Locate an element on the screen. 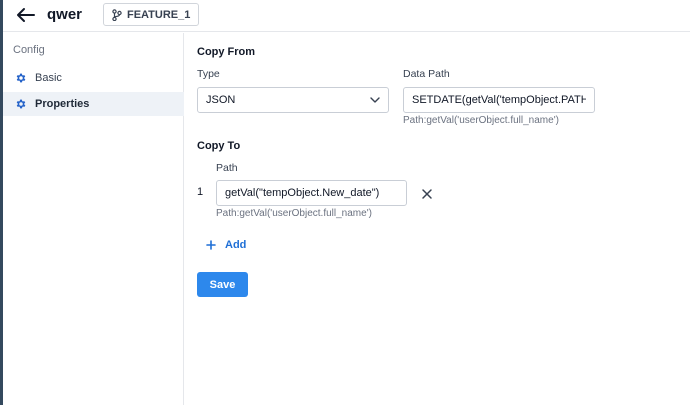 This screenshot has height=405, width=690. copy-to-path-input is located at coordinates (311, 193).